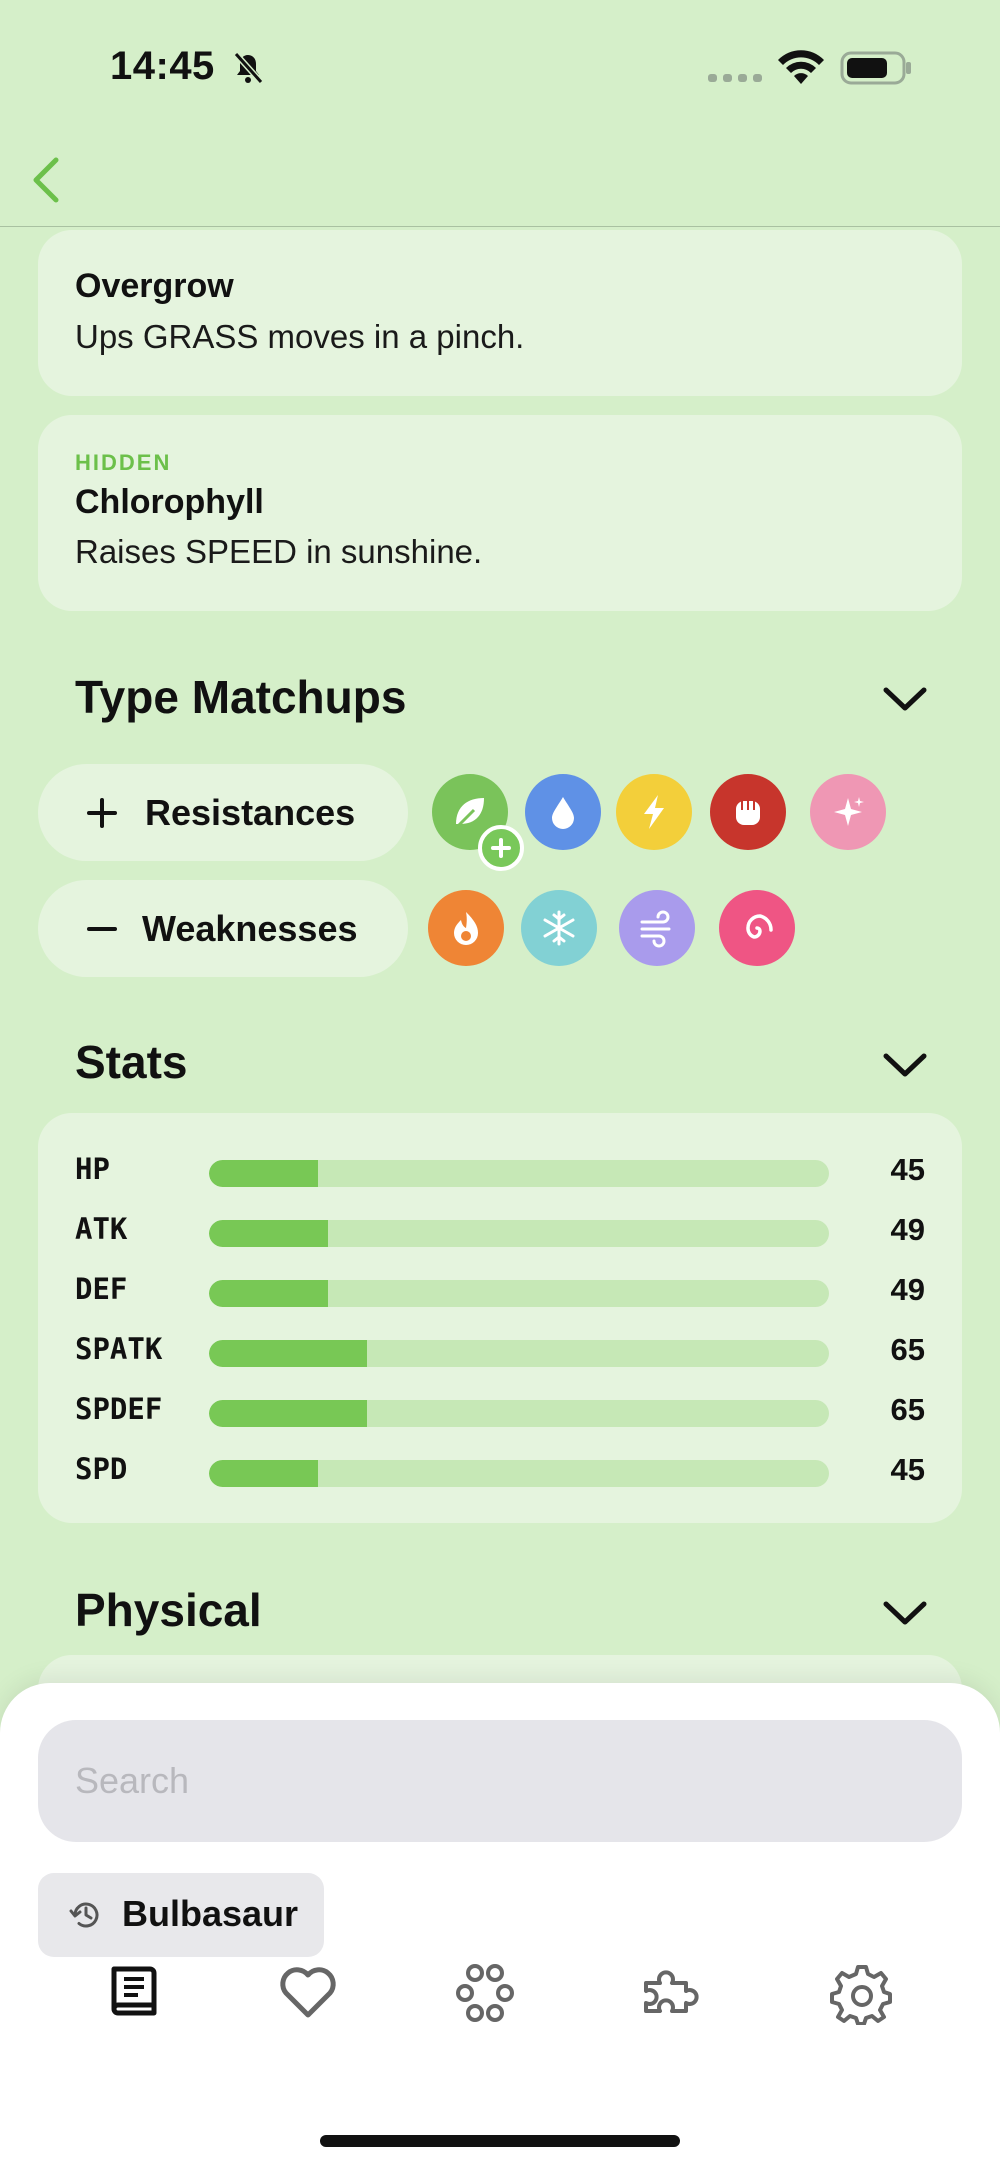 The width and height of the screenshot is (1000, 2167). What do you see at coordinates (162, 66) in the screenshot?
I see `status-time: 14:45` at bounding box center [162, 66].